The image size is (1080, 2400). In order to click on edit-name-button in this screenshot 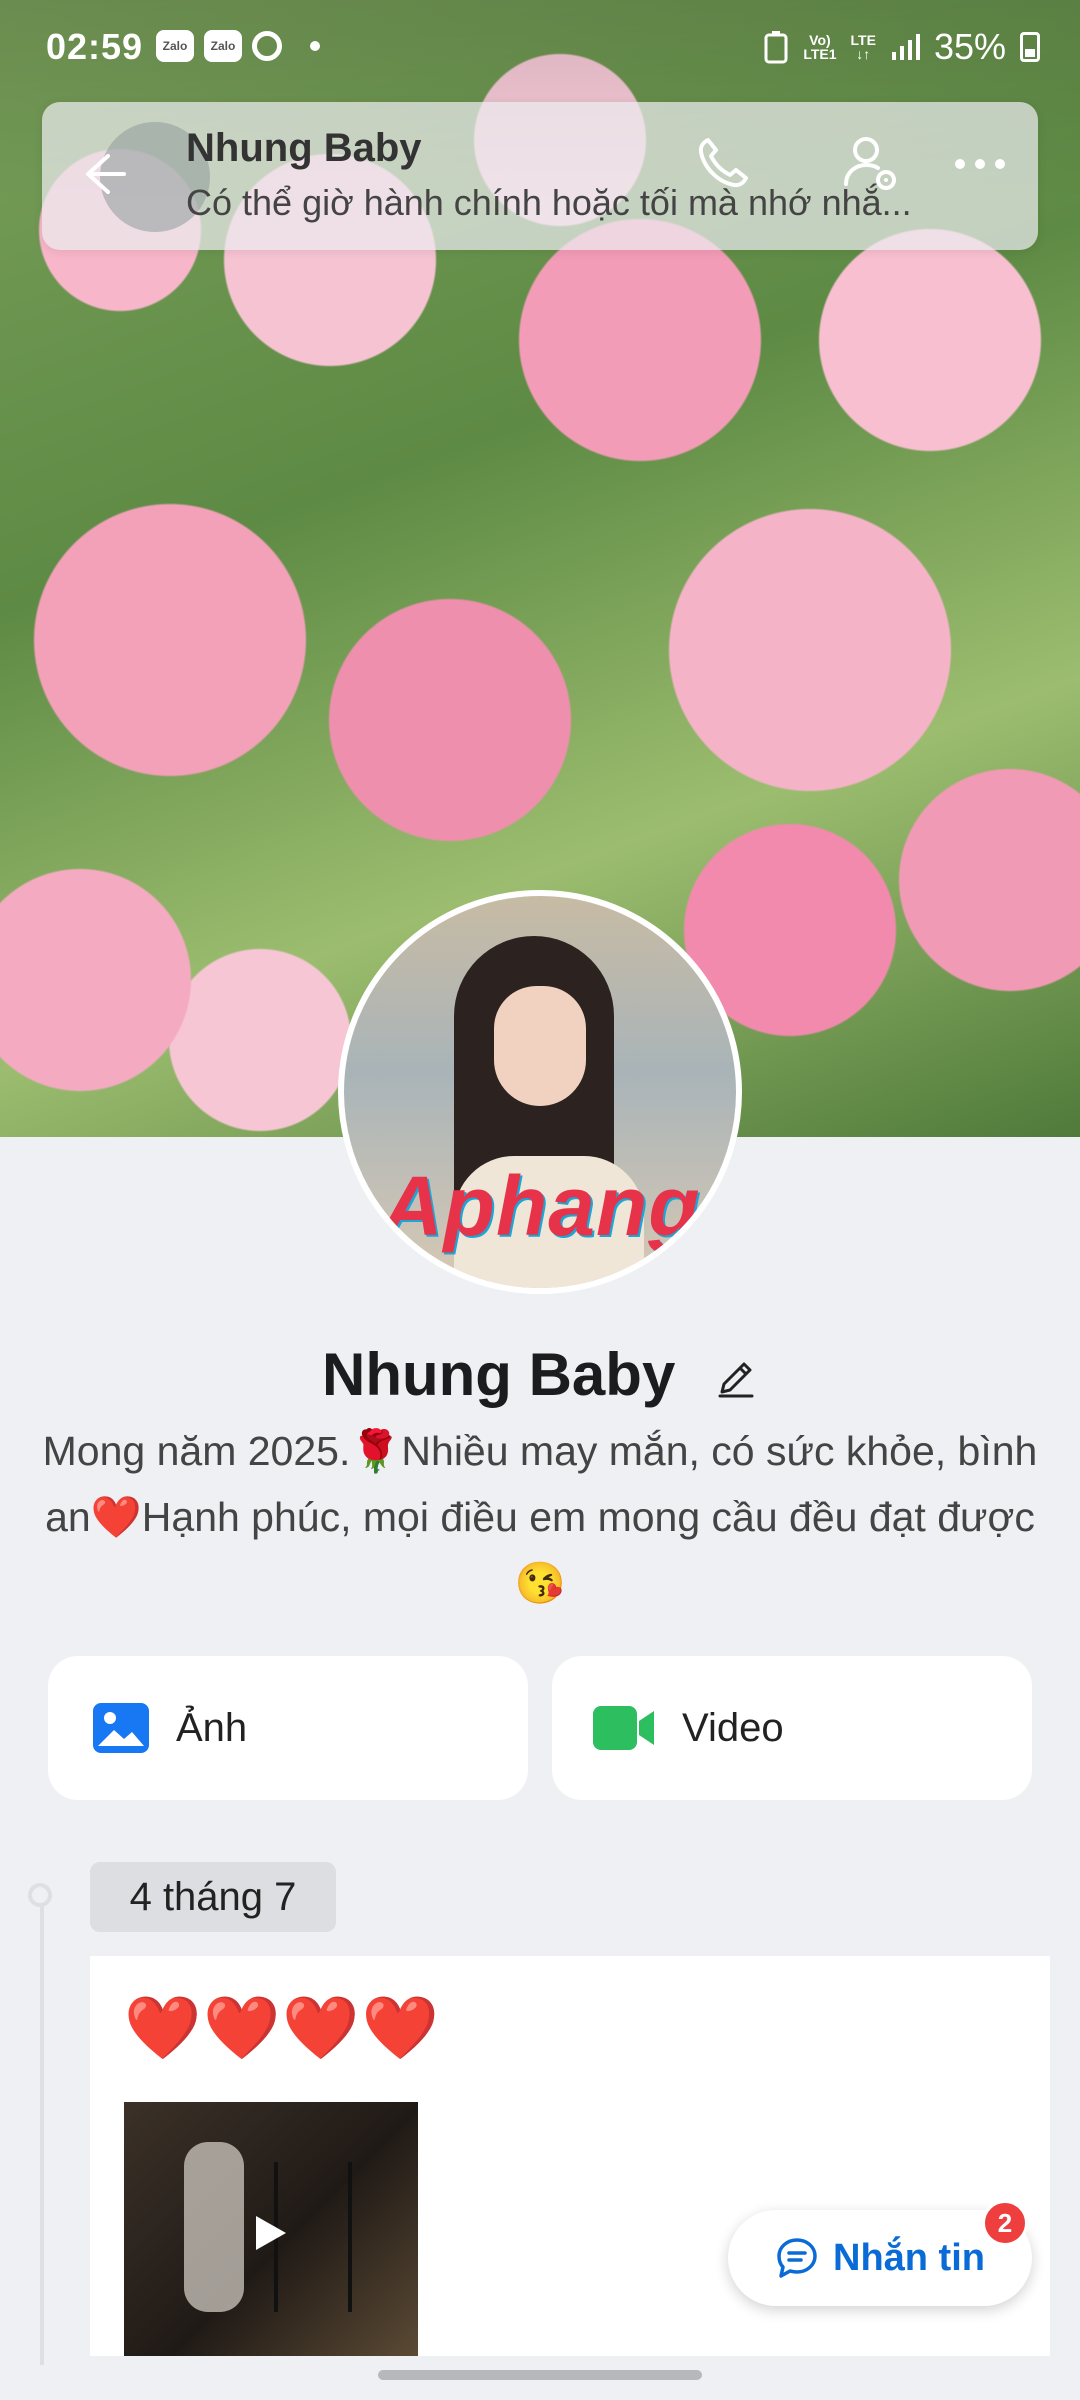, I will do `click(736, 1379)`.